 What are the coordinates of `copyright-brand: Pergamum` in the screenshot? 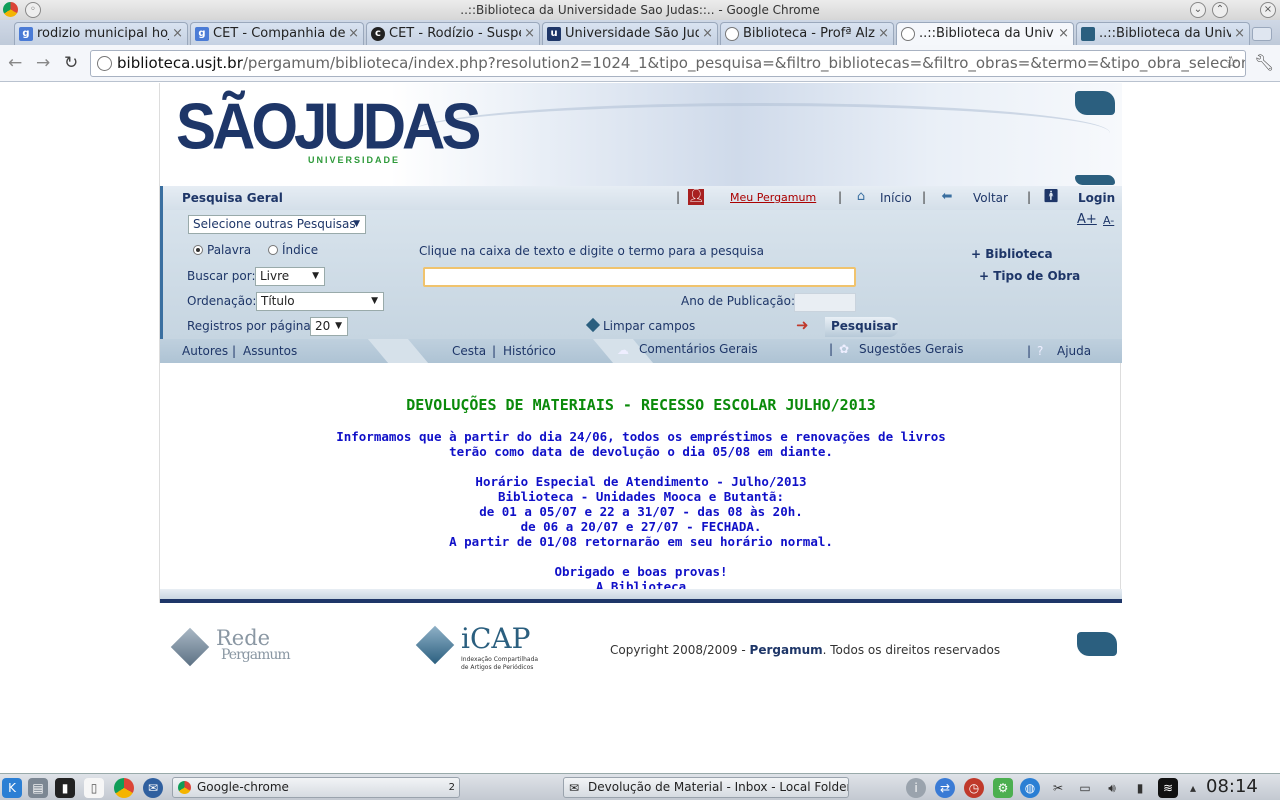 It's located at (786, 650).